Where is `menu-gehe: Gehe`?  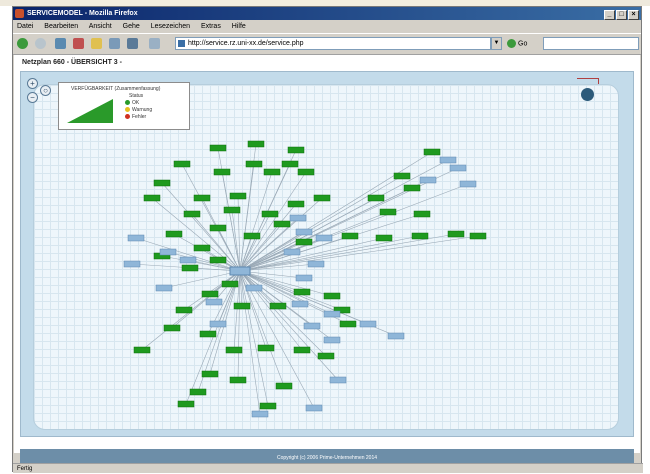
menu-gehe: Gehe is located at coordinates (131, 26).